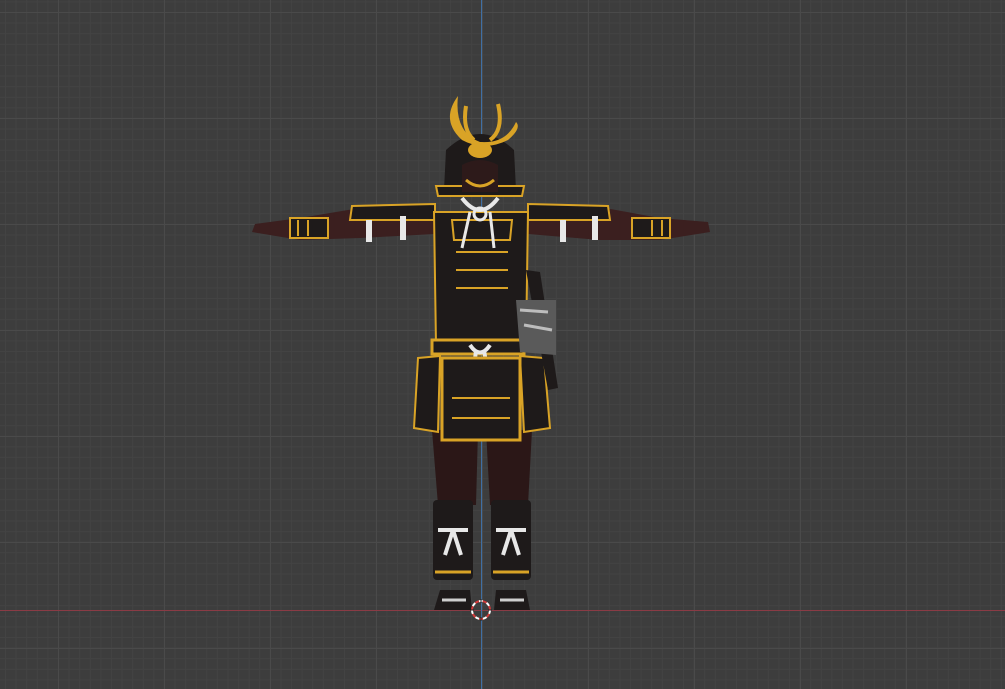  I want to click on skirt-armor, so click(482, 398).